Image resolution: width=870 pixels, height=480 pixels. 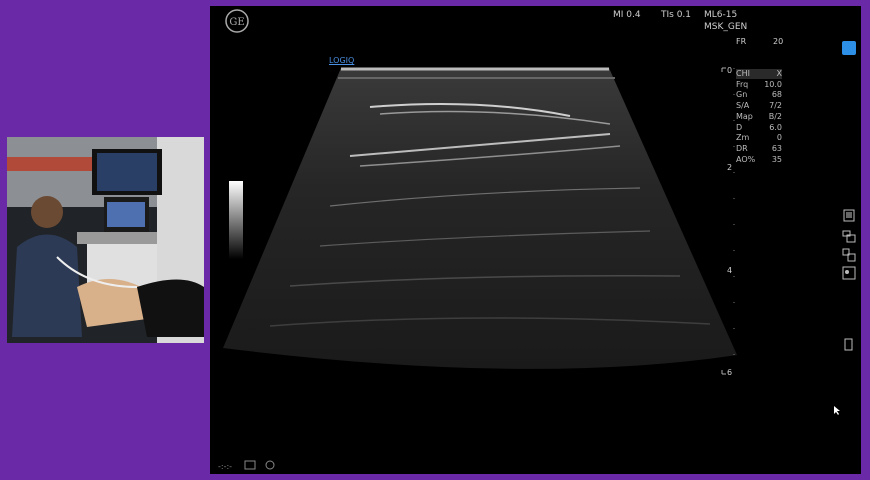 I want to click on depth-label-6: 6, so click(x=730, y=372).